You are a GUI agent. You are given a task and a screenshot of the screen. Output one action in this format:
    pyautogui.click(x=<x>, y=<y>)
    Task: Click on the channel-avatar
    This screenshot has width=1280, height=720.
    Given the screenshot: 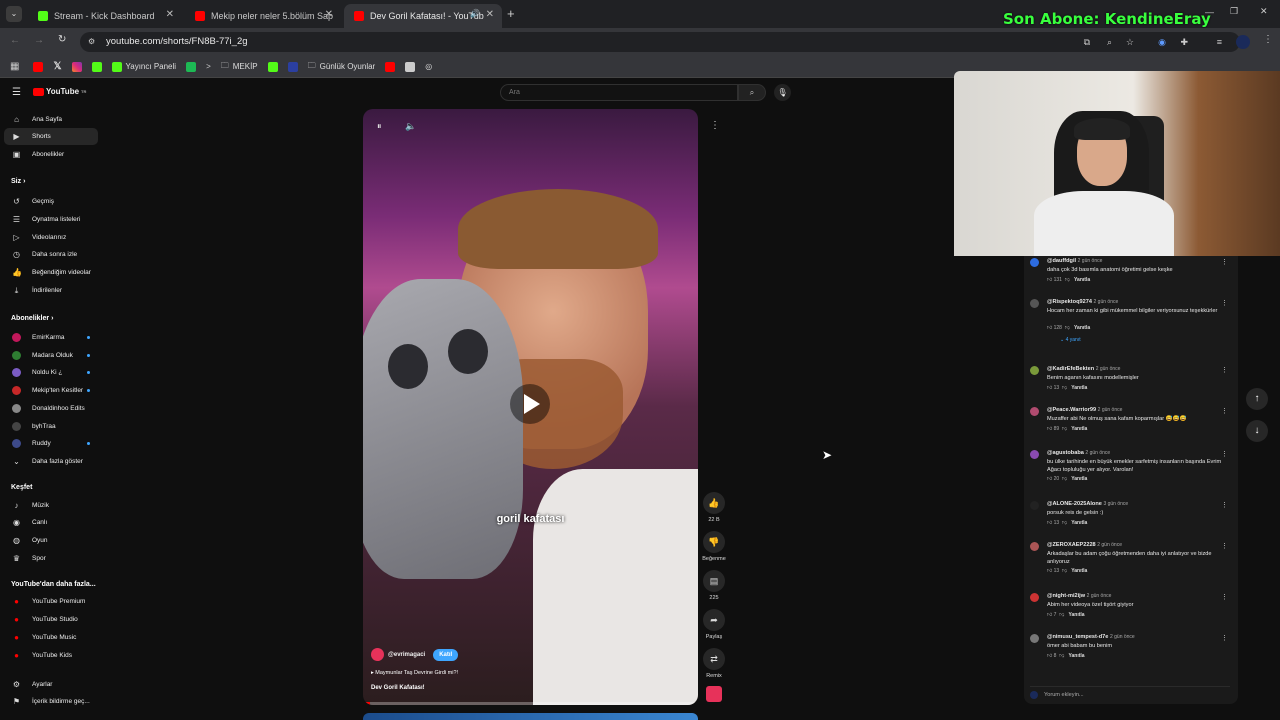 What is the action you would take?
    pyautogui.click(x=377, y=654)
    